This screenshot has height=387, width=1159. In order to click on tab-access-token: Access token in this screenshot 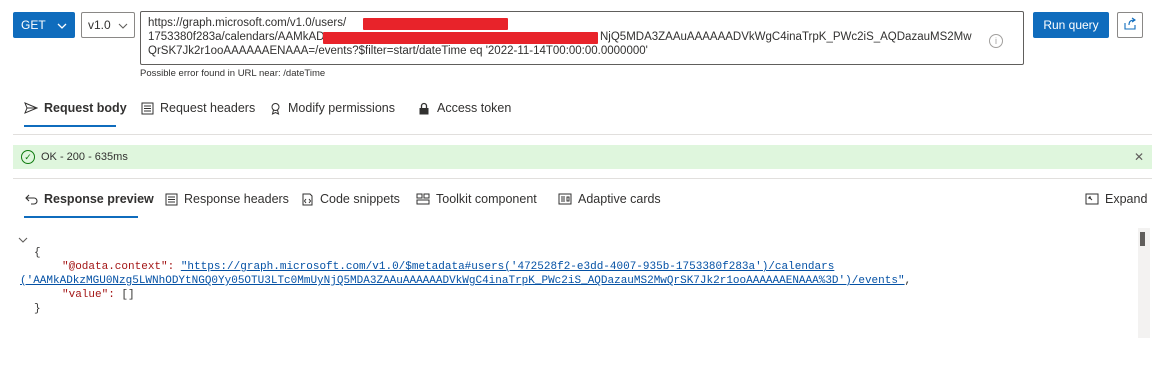, I will do `click(464, 108)`.